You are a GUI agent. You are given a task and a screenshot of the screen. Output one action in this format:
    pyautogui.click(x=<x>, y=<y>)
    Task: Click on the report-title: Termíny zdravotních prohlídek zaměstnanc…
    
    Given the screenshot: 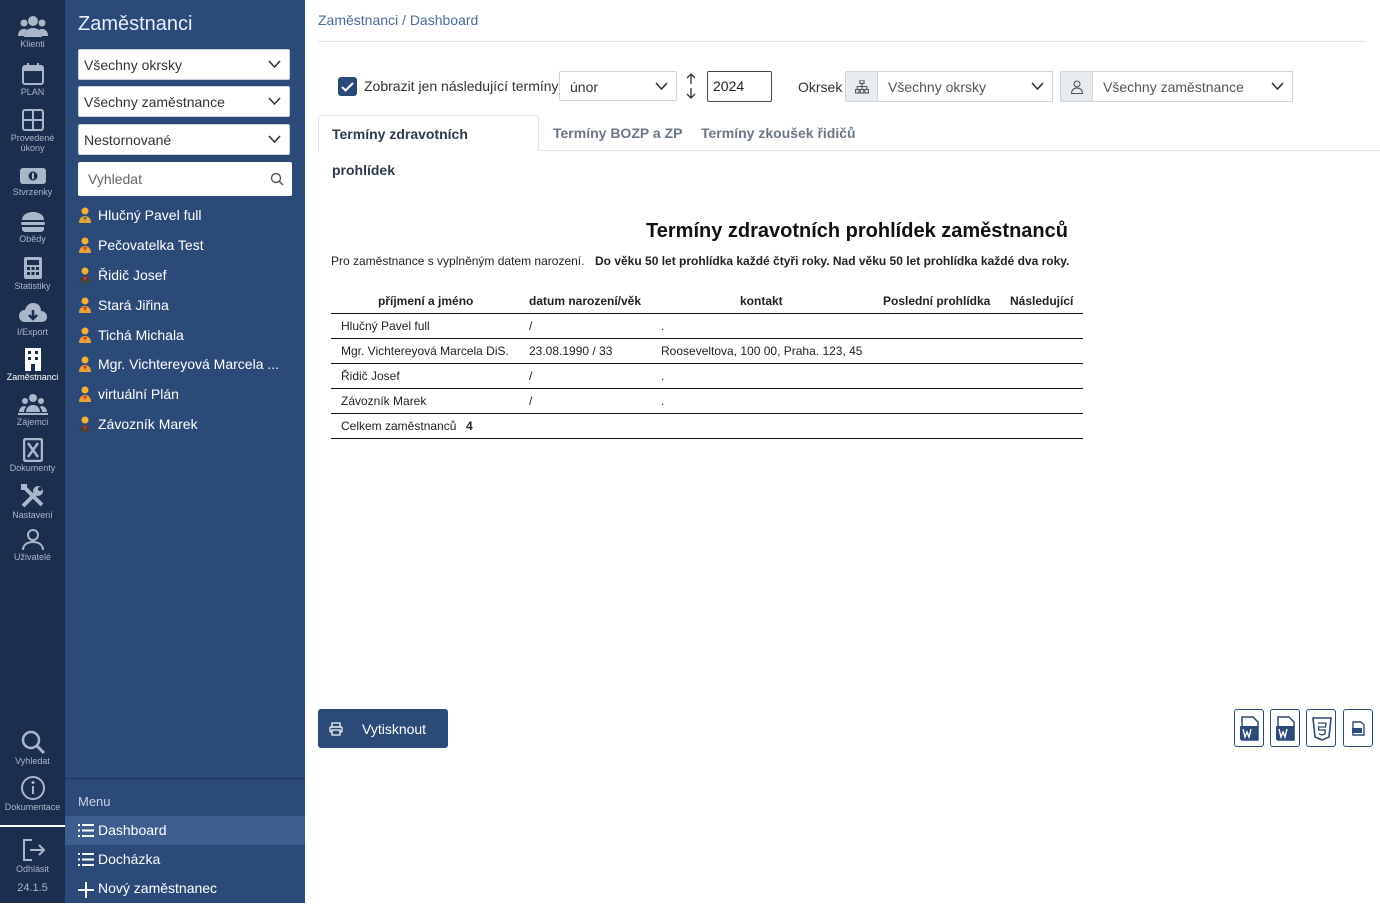 What is the action you would take?
    pyautogui.click(x=842, y=231)
    